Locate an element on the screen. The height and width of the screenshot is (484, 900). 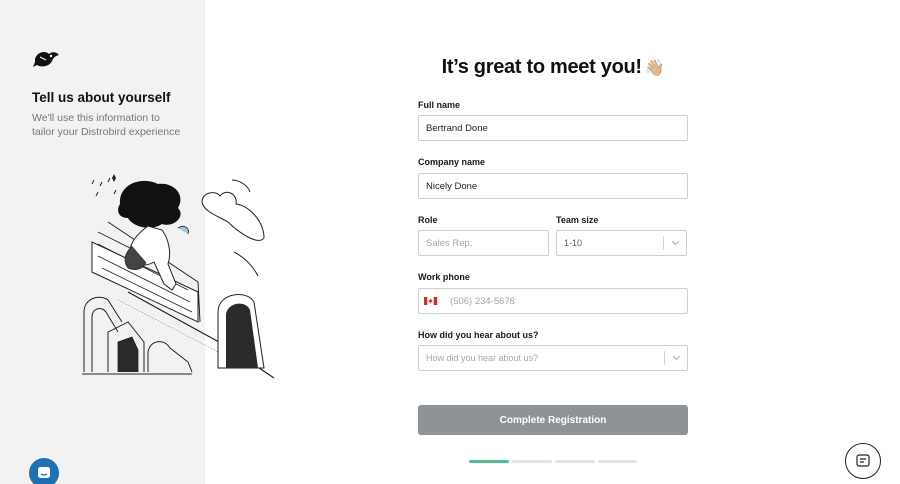
canada-flag-icon is located at coordinates (430, 301).